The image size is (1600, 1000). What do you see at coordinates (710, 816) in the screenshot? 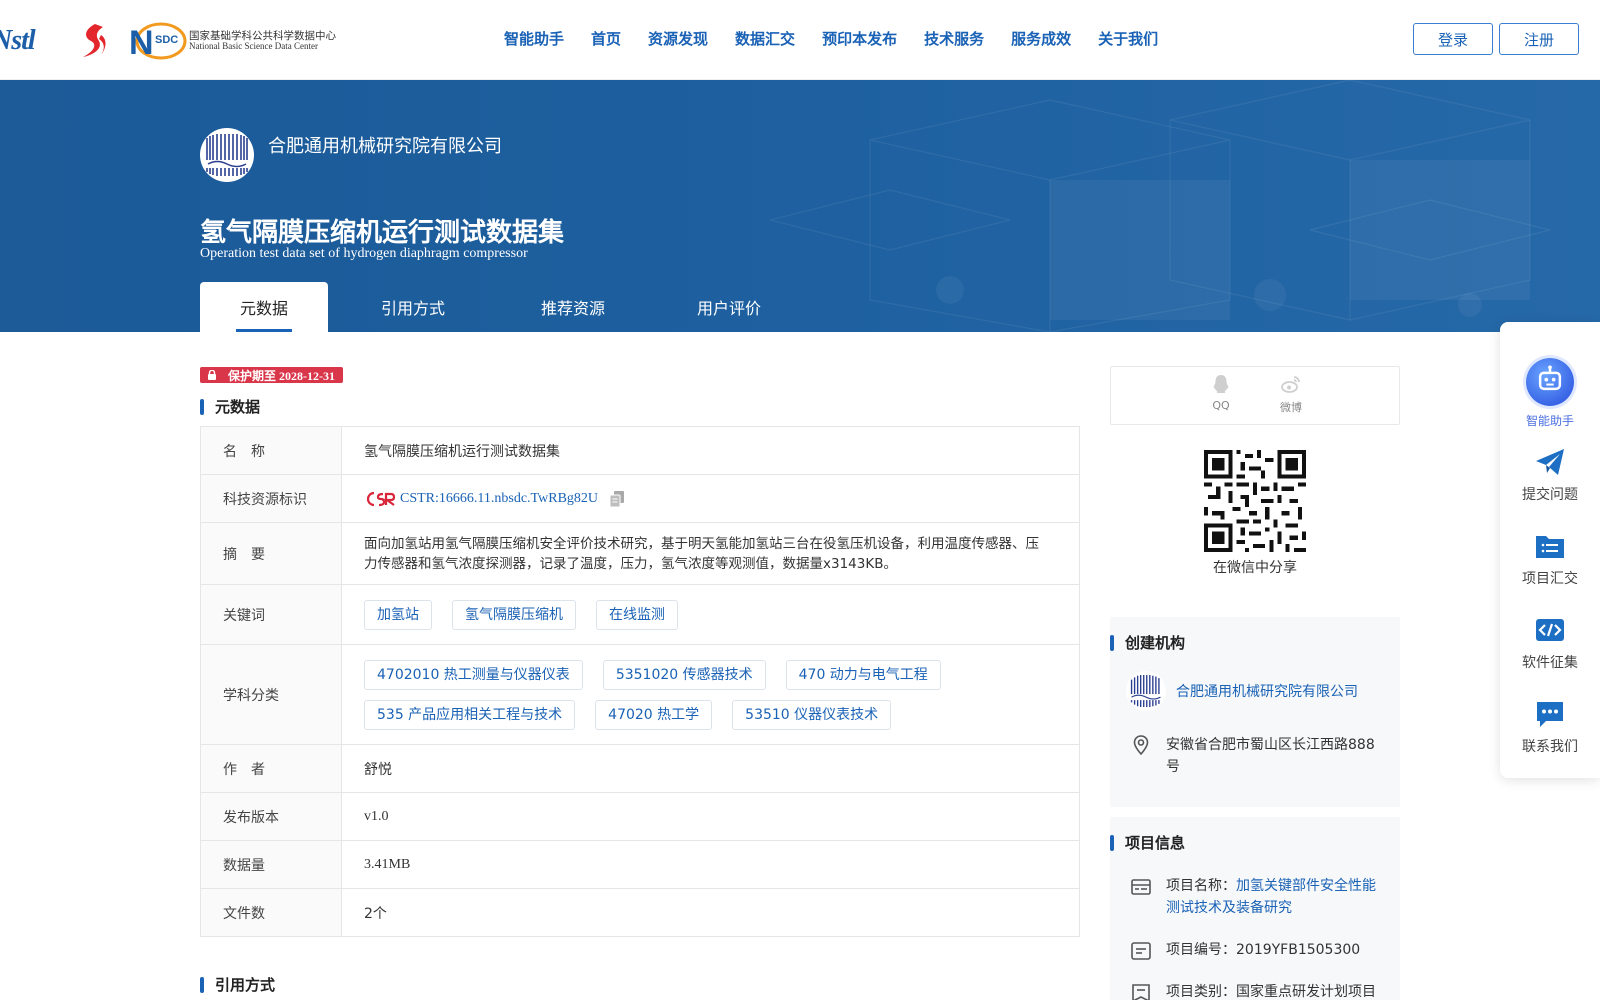
I see `row-value-version: v1.0` at bounding box center [710, 816].